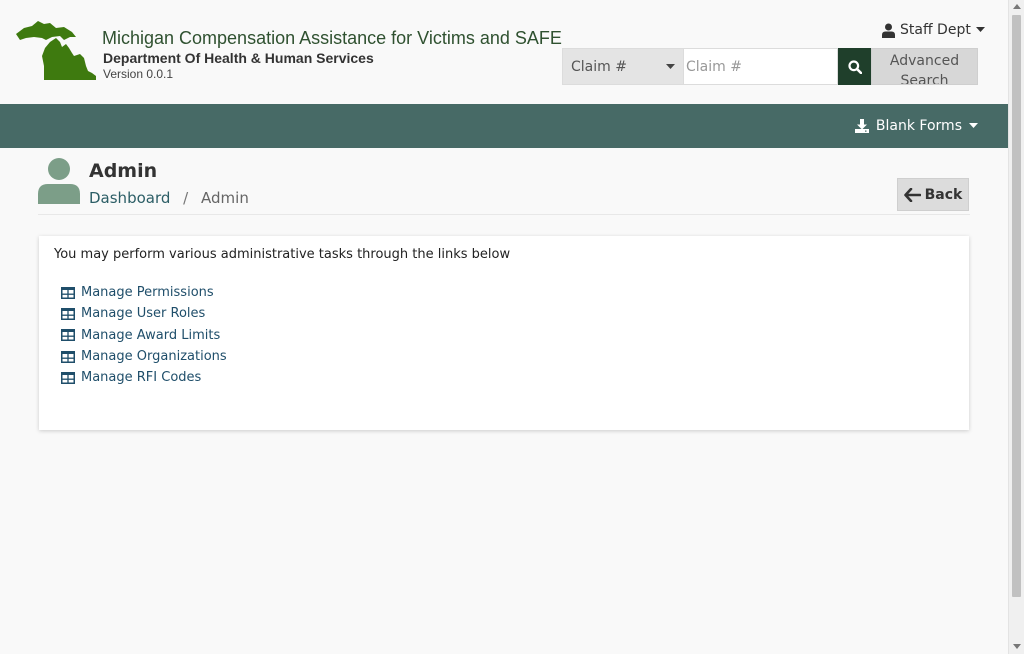  I want to click on scrollbar-thumb, so click(1016, 306).